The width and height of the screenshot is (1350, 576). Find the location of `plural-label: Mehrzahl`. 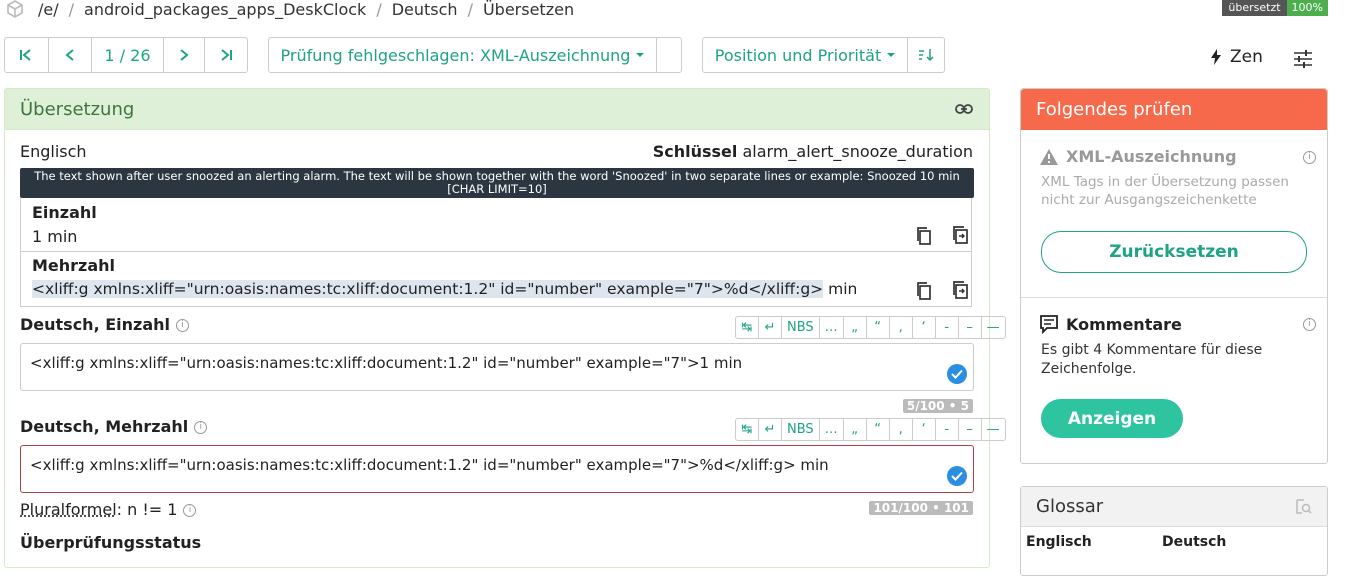

plural-label: Mehrzahl is located at coordinates (74, 265).